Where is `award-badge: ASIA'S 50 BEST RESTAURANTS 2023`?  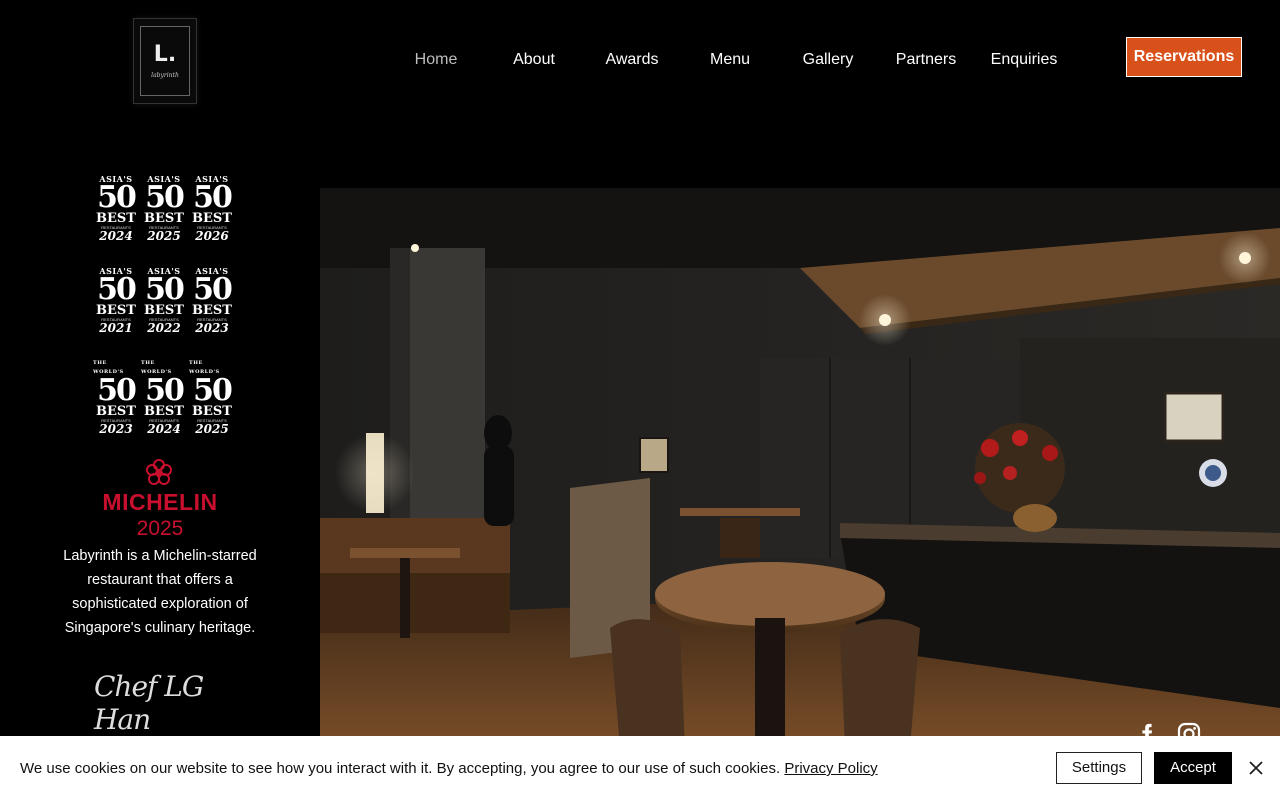 award-badge: ASIA'S 50 BEST RESTAURANTS 2023 is located at coordinates (212, 311).